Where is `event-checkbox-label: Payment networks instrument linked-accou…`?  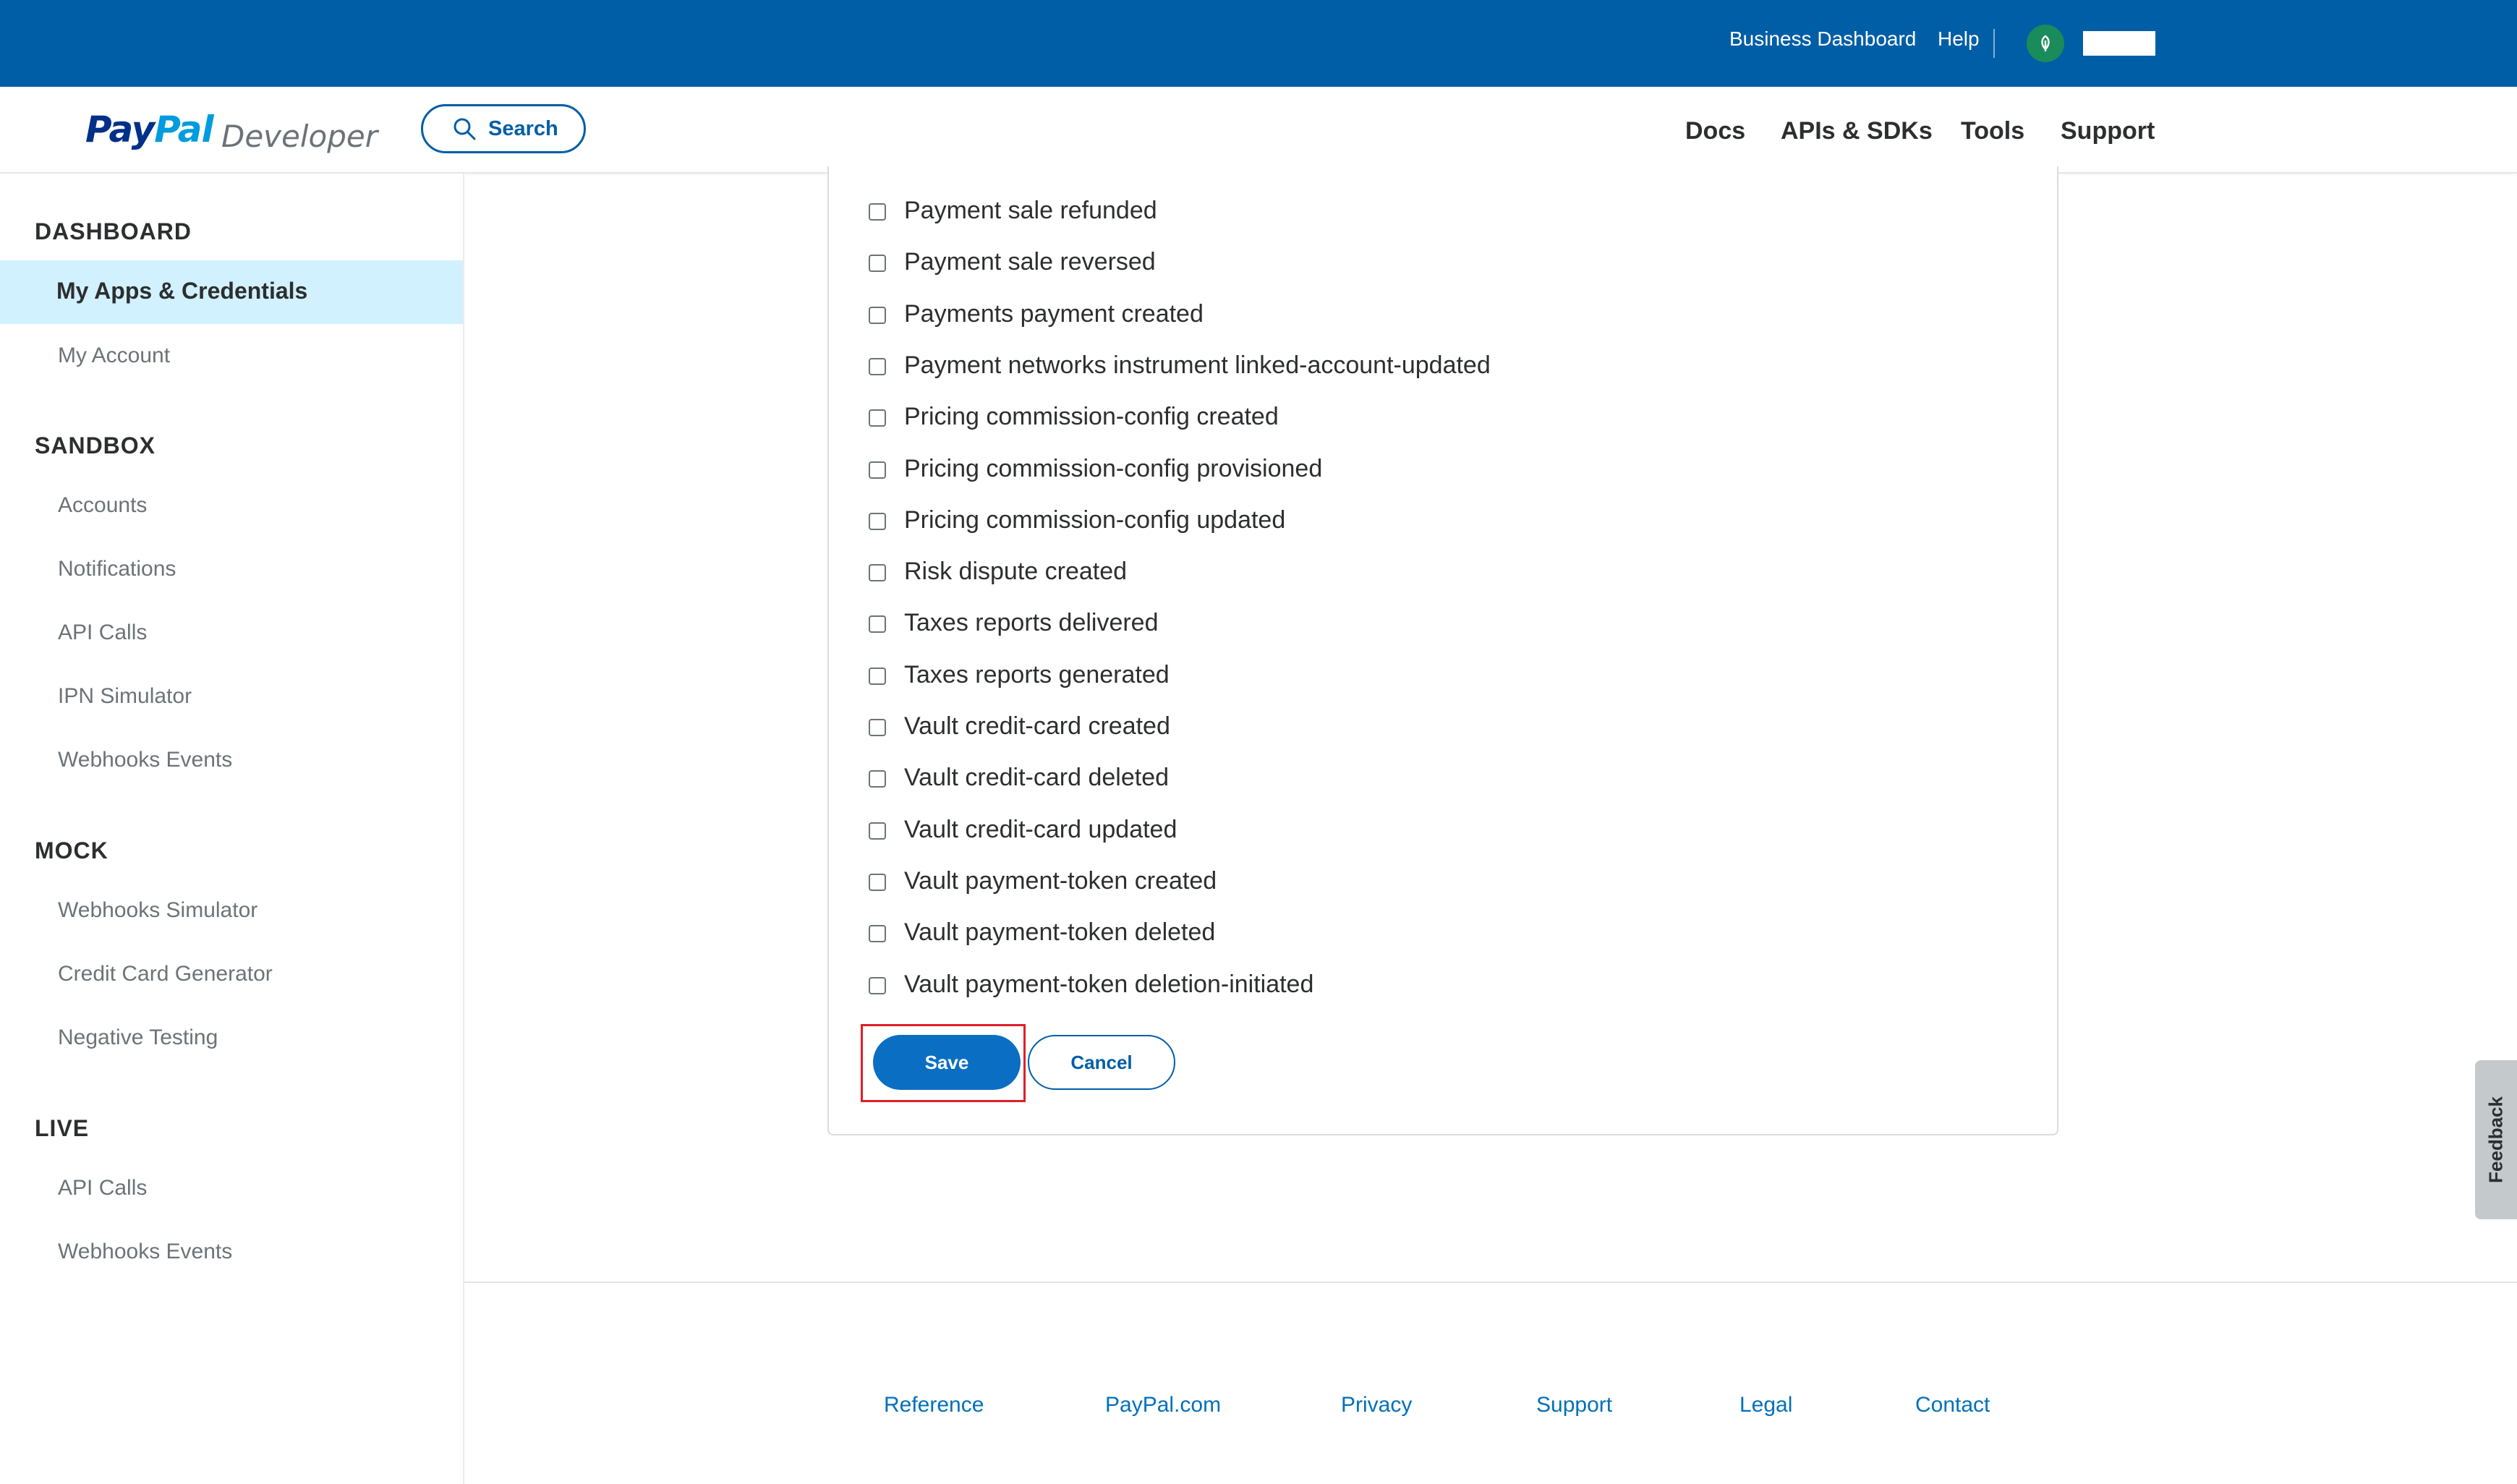 event-checkbox-label: Payment networks instrument linked-accou… is located at coordinates (1198, 365).